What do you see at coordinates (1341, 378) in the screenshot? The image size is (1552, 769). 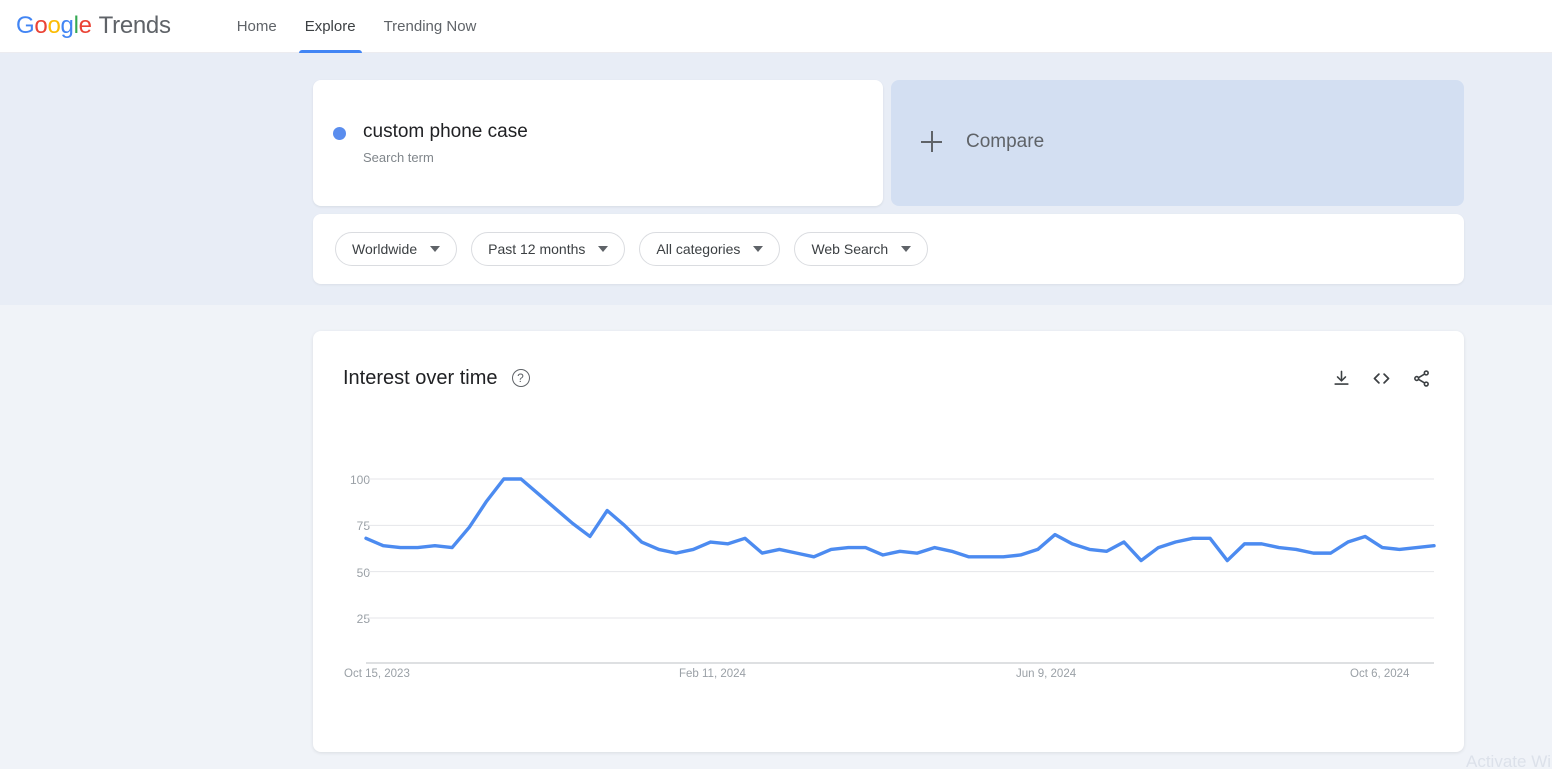 I see `download-icon` at bounding box center [1341, 378].